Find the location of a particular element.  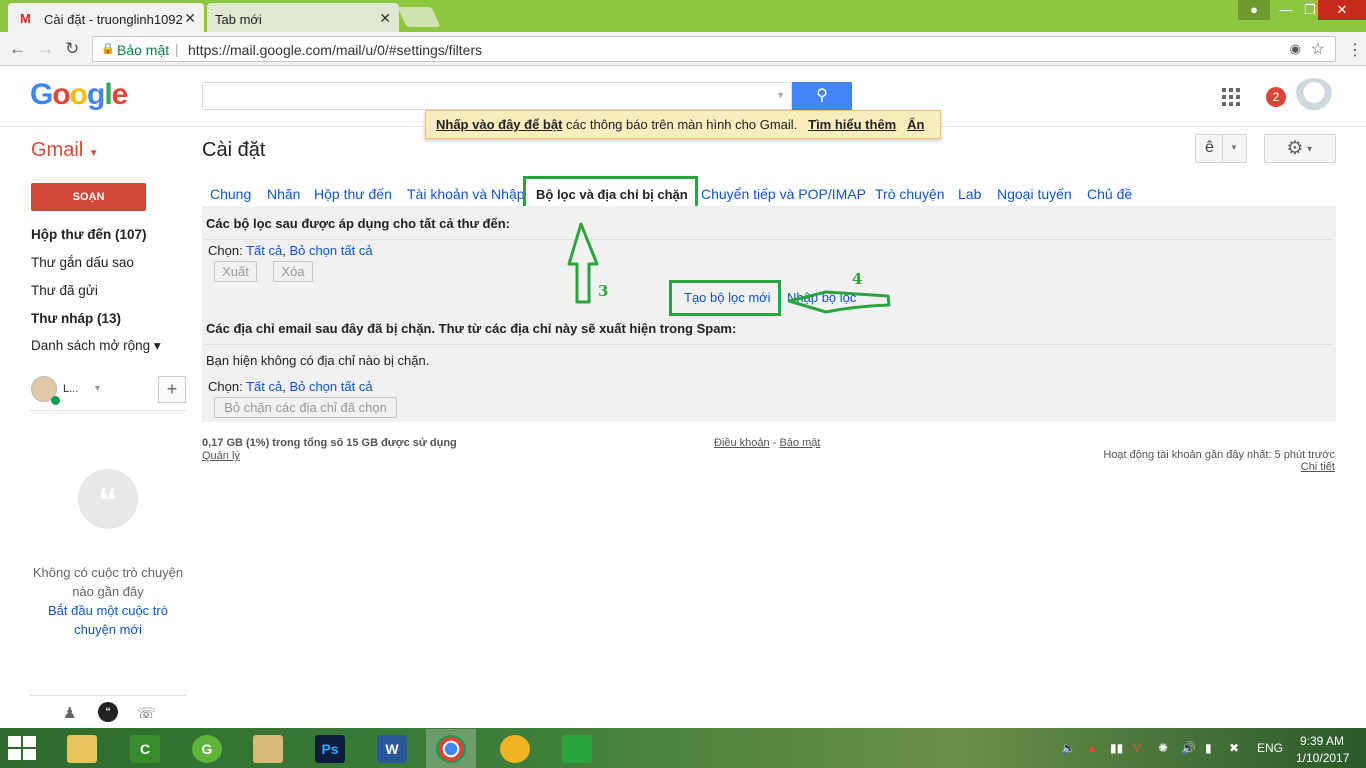

filters-select-row: Chọn: Tất cả, Bỏ chọn tất cả is located at coordinates (290, 250).